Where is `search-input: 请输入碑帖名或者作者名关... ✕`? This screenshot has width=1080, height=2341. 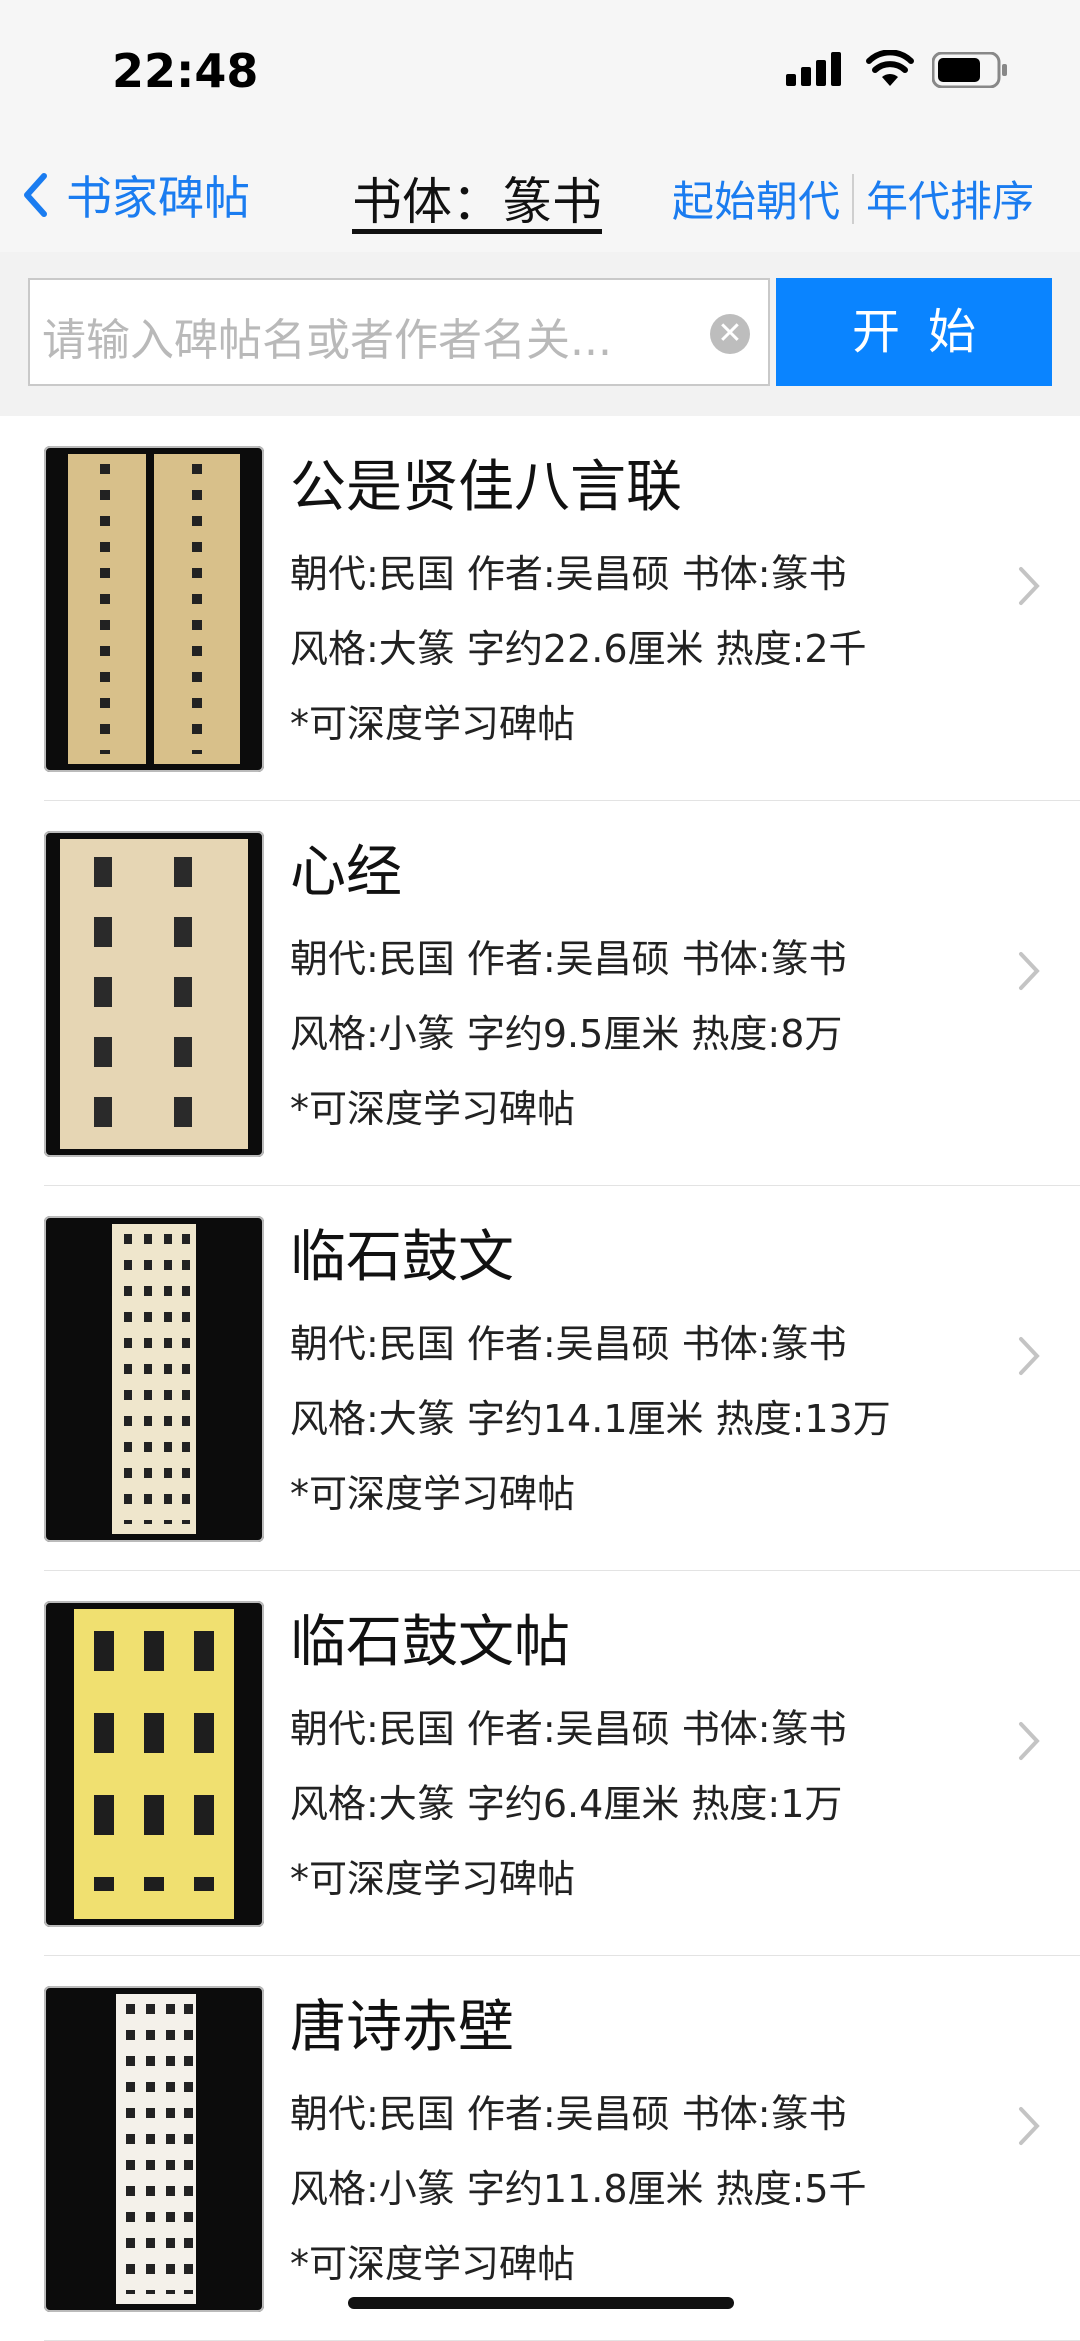
search-input: 请输入碑帖名或者作者名关... ✕ is located at coordinates (399, 332).